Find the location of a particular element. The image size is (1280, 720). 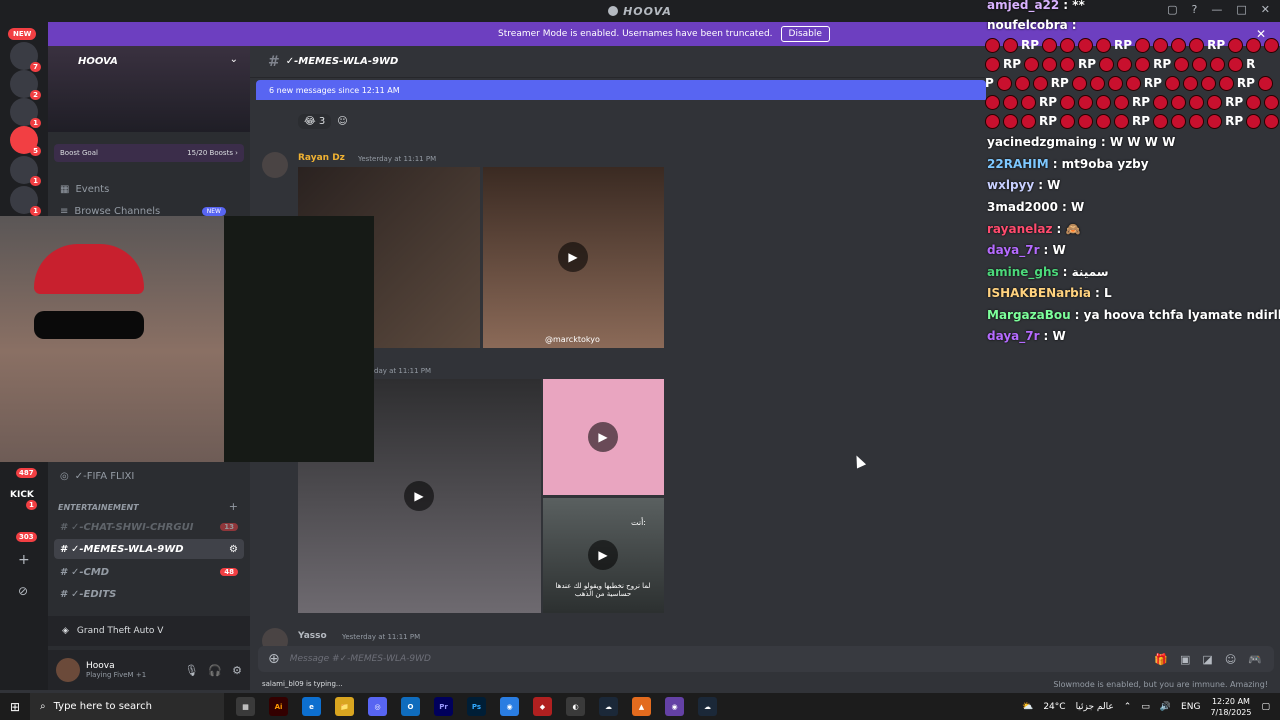

network-icon: ▭ is located at coordinates (1145, 707).